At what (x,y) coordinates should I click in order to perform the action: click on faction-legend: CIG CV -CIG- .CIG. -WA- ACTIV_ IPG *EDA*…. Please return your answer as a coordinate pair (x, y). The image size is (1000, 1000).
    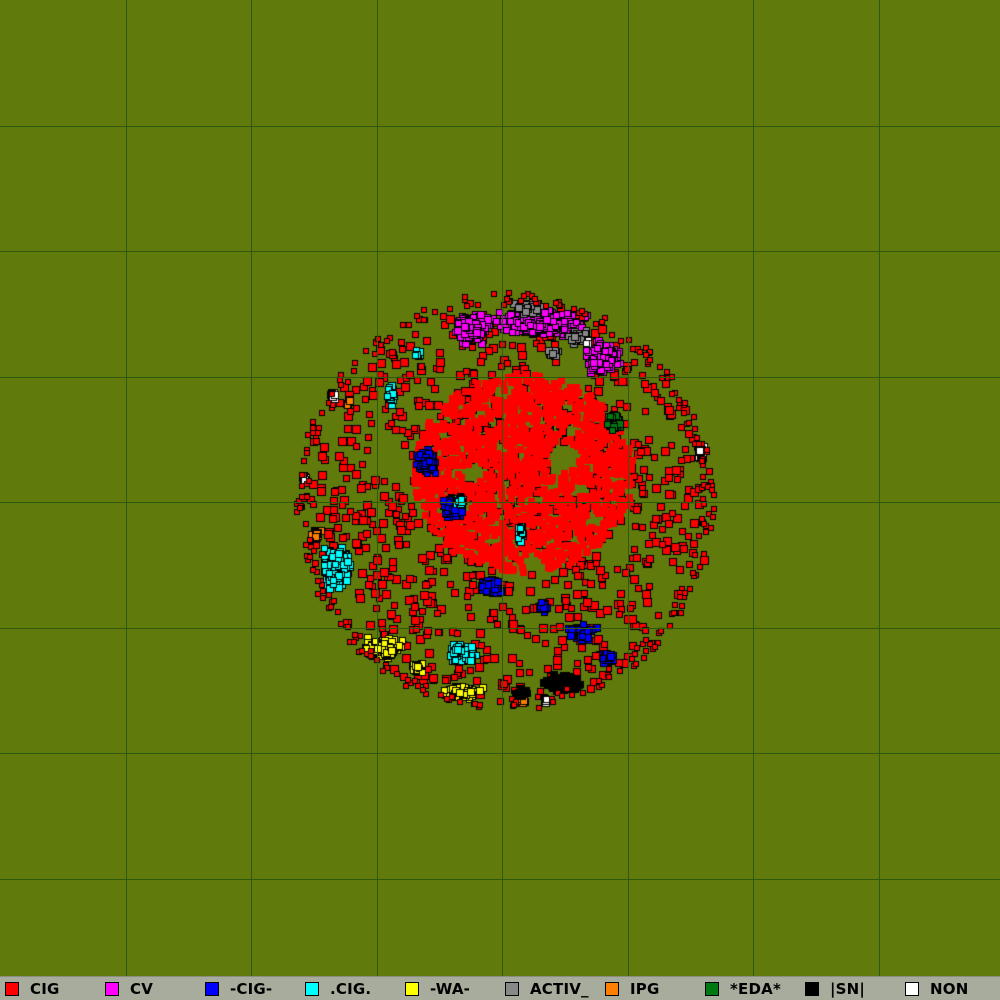
    Looking at the image, I should click on (500, 988).